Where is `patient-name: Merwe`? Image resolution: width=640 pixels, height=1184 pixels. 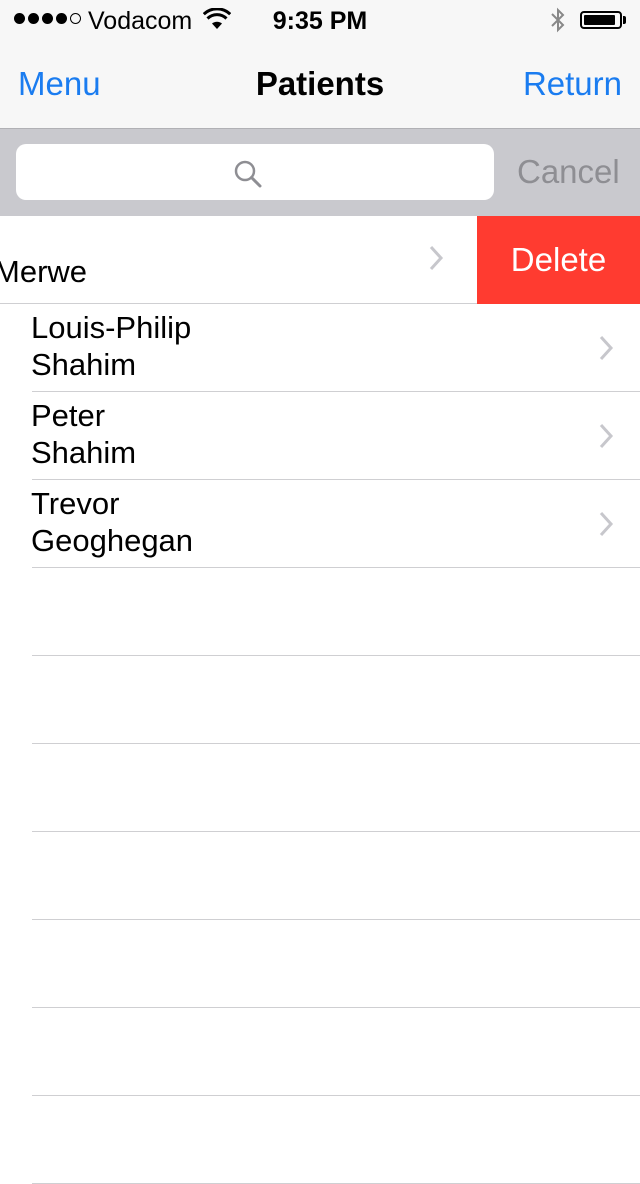
patient-name: Merwe is located at coordinates (43, 271).